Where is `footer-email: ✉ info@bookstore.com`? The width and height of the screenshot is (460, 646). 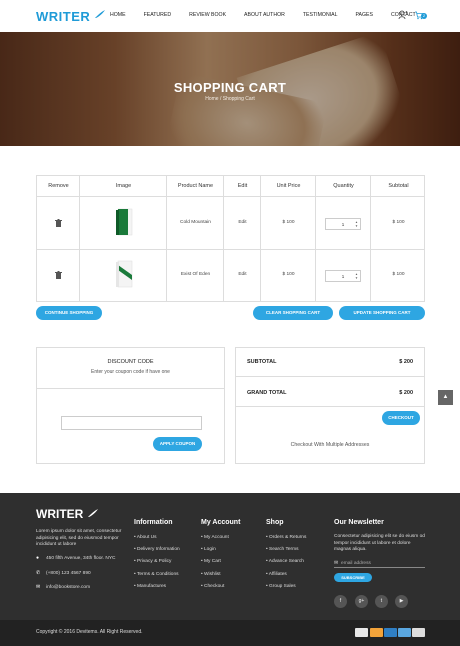
footer-email: ✉ info@bookstore.com is located at coordinates (63, 587).